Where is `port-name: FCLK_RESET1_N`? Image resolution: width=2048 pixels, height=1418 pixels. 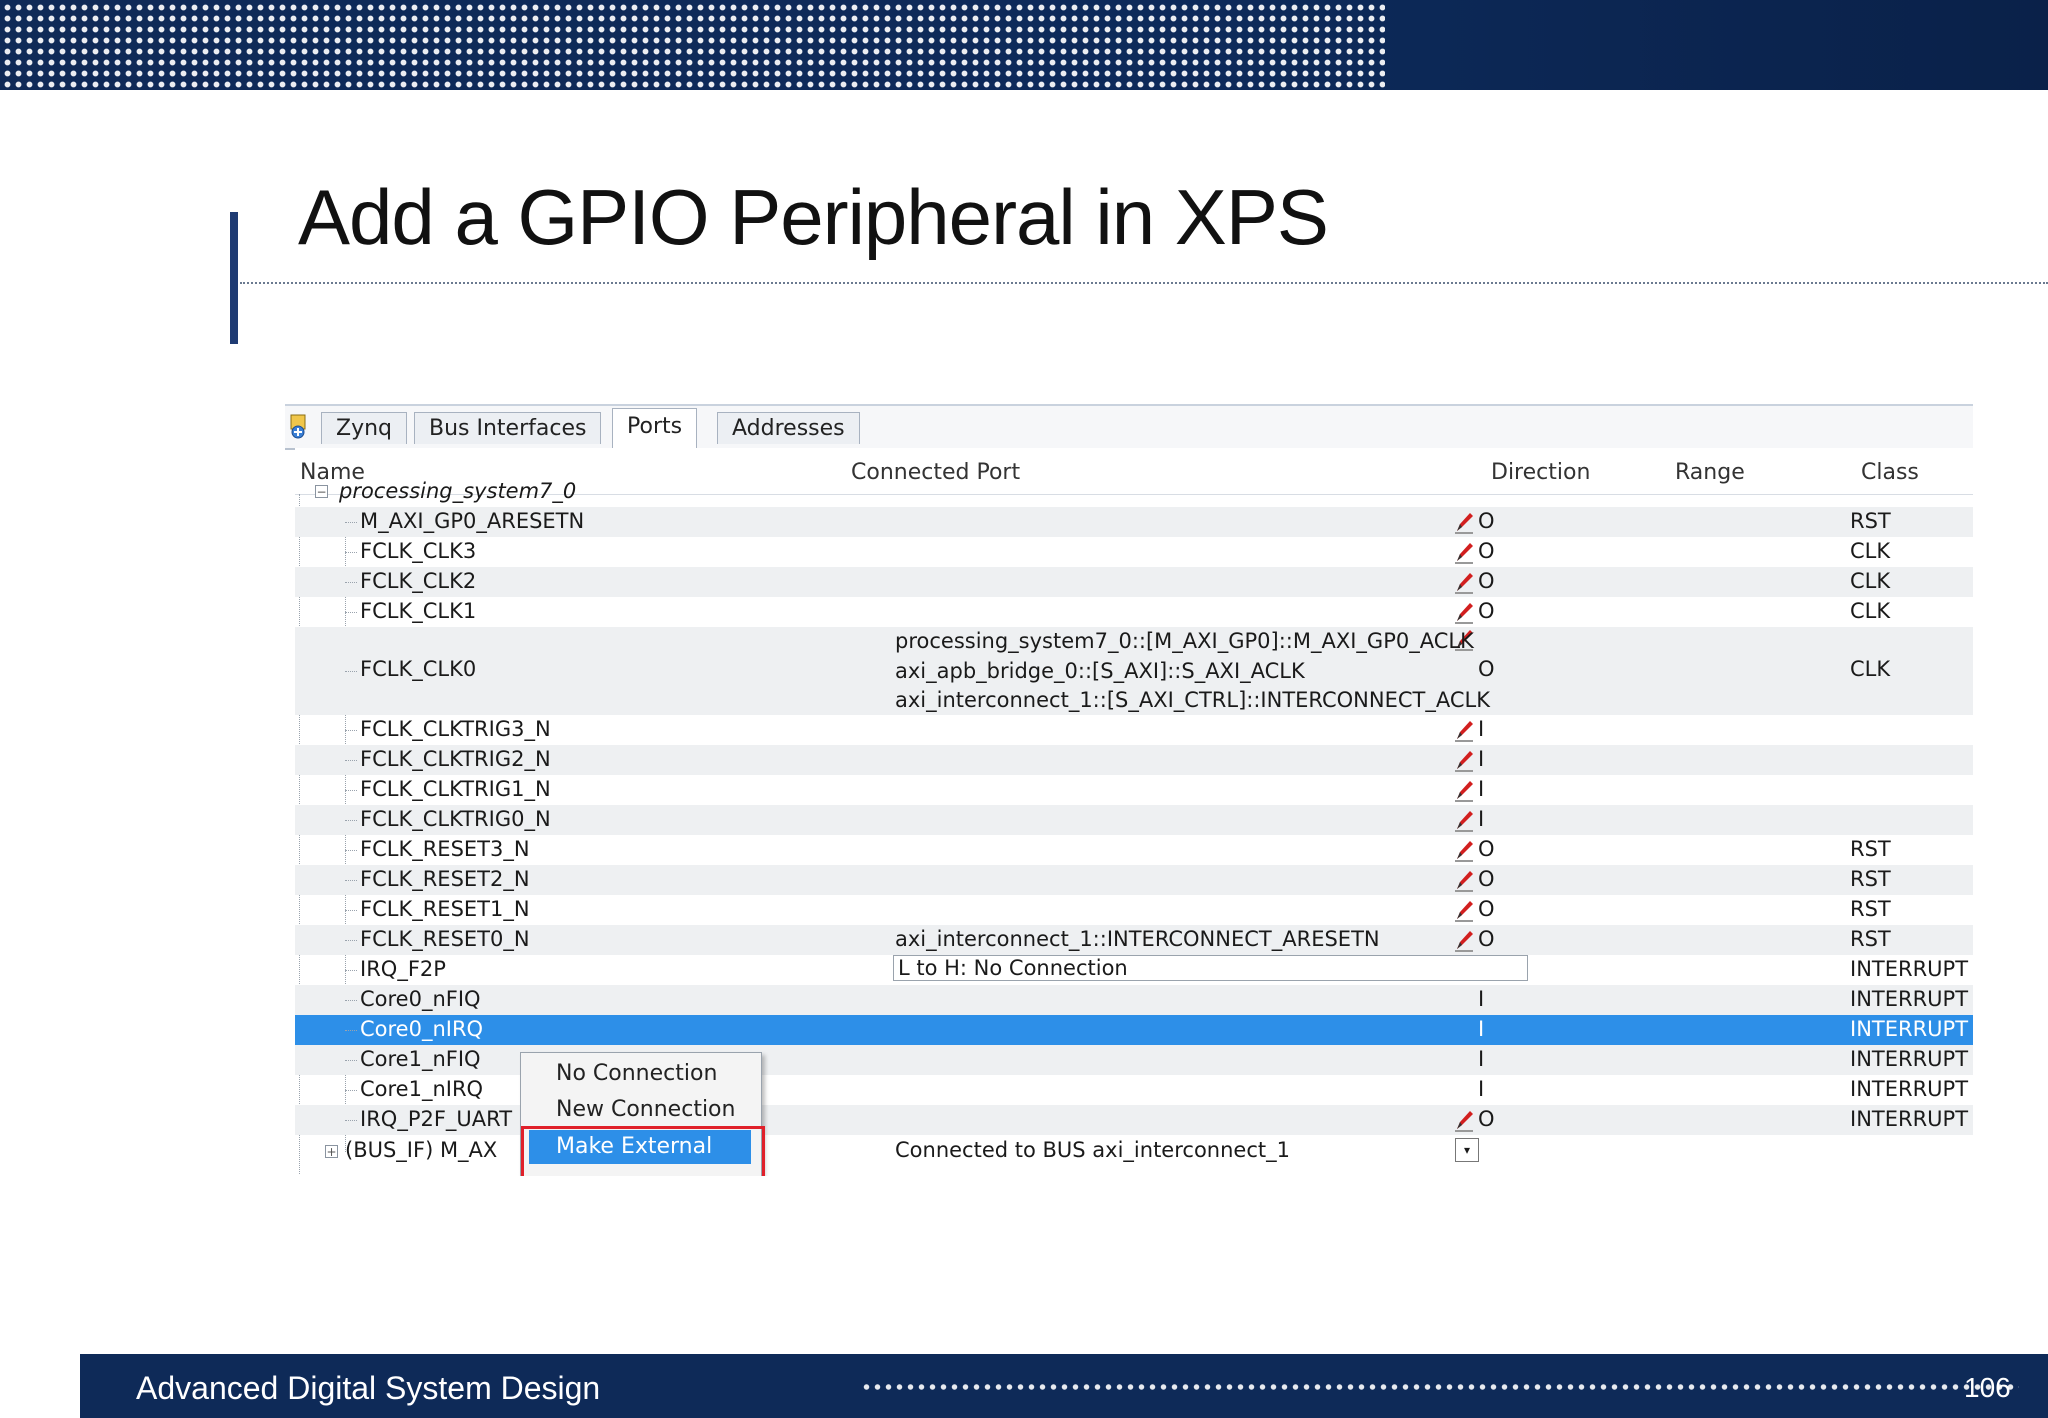
port-name: FCLK_RESET1_N is located at coordinates (445, 909).